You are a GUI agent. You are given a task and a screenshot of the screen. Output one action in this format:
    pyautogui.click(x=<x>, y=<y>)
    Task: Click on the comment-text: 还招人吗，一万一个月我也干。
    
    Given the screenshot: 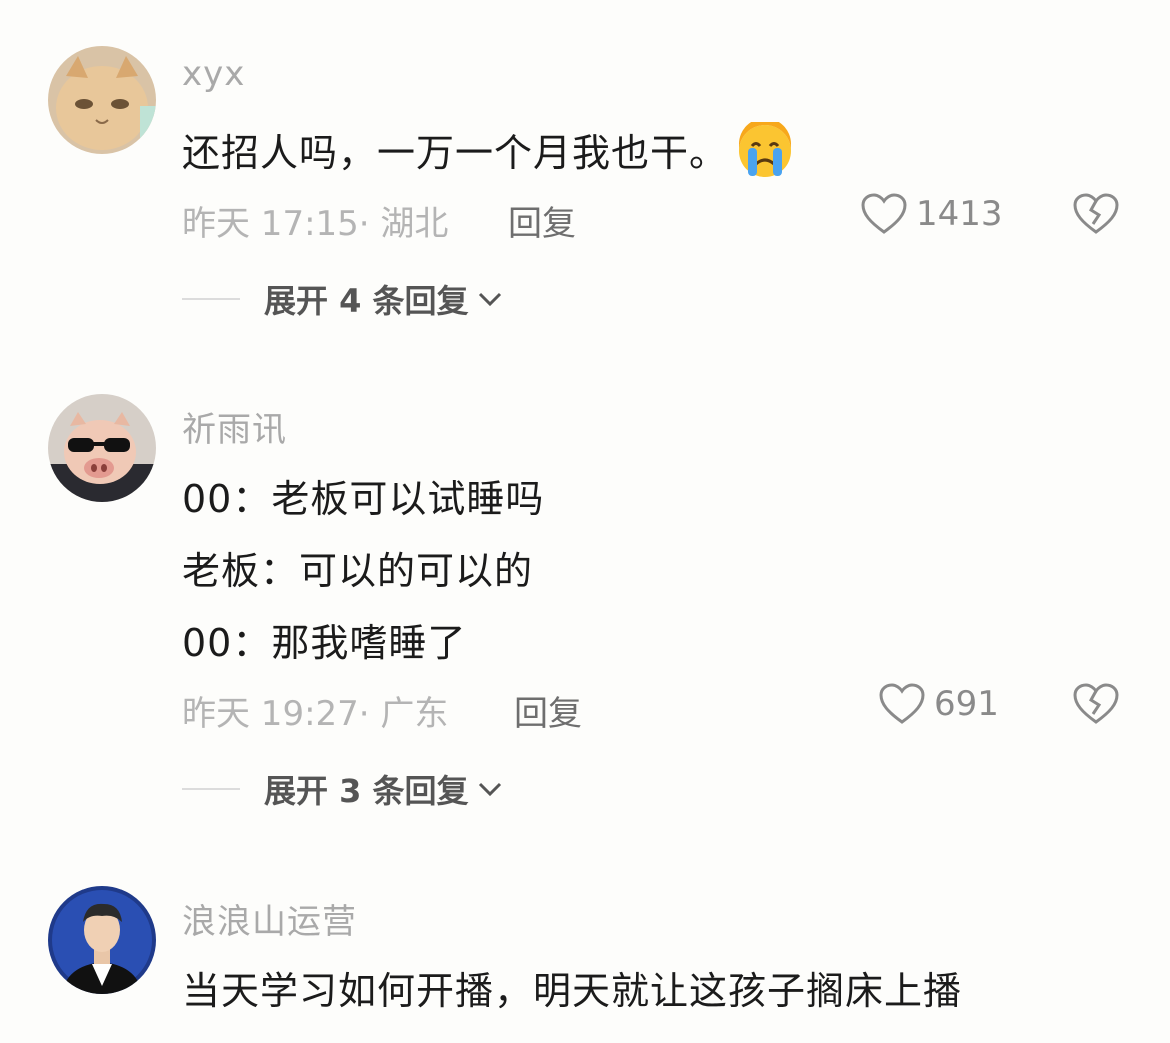 What is the action you would take?
    pyautogui.click(x=488, y=153)
    